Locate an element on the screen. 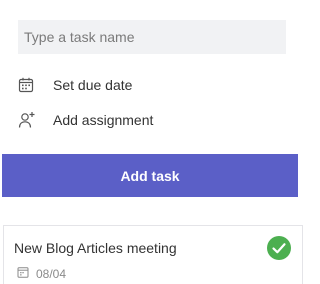  set-due-date-label: Set due date is located at coordinates (93, 85).